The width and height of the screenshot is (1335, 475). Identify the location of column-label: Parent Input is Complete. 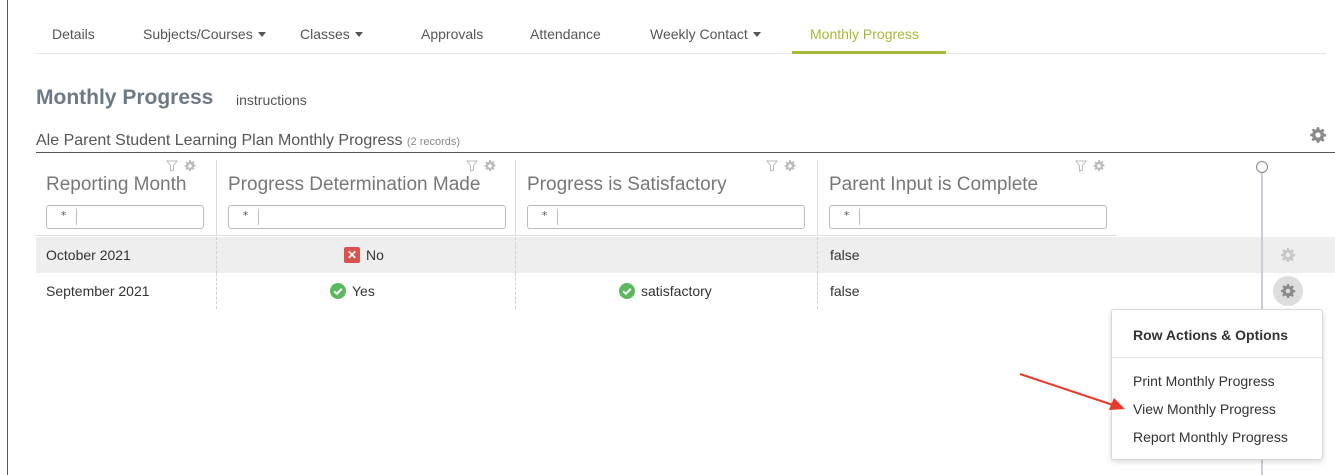
(933, 185).